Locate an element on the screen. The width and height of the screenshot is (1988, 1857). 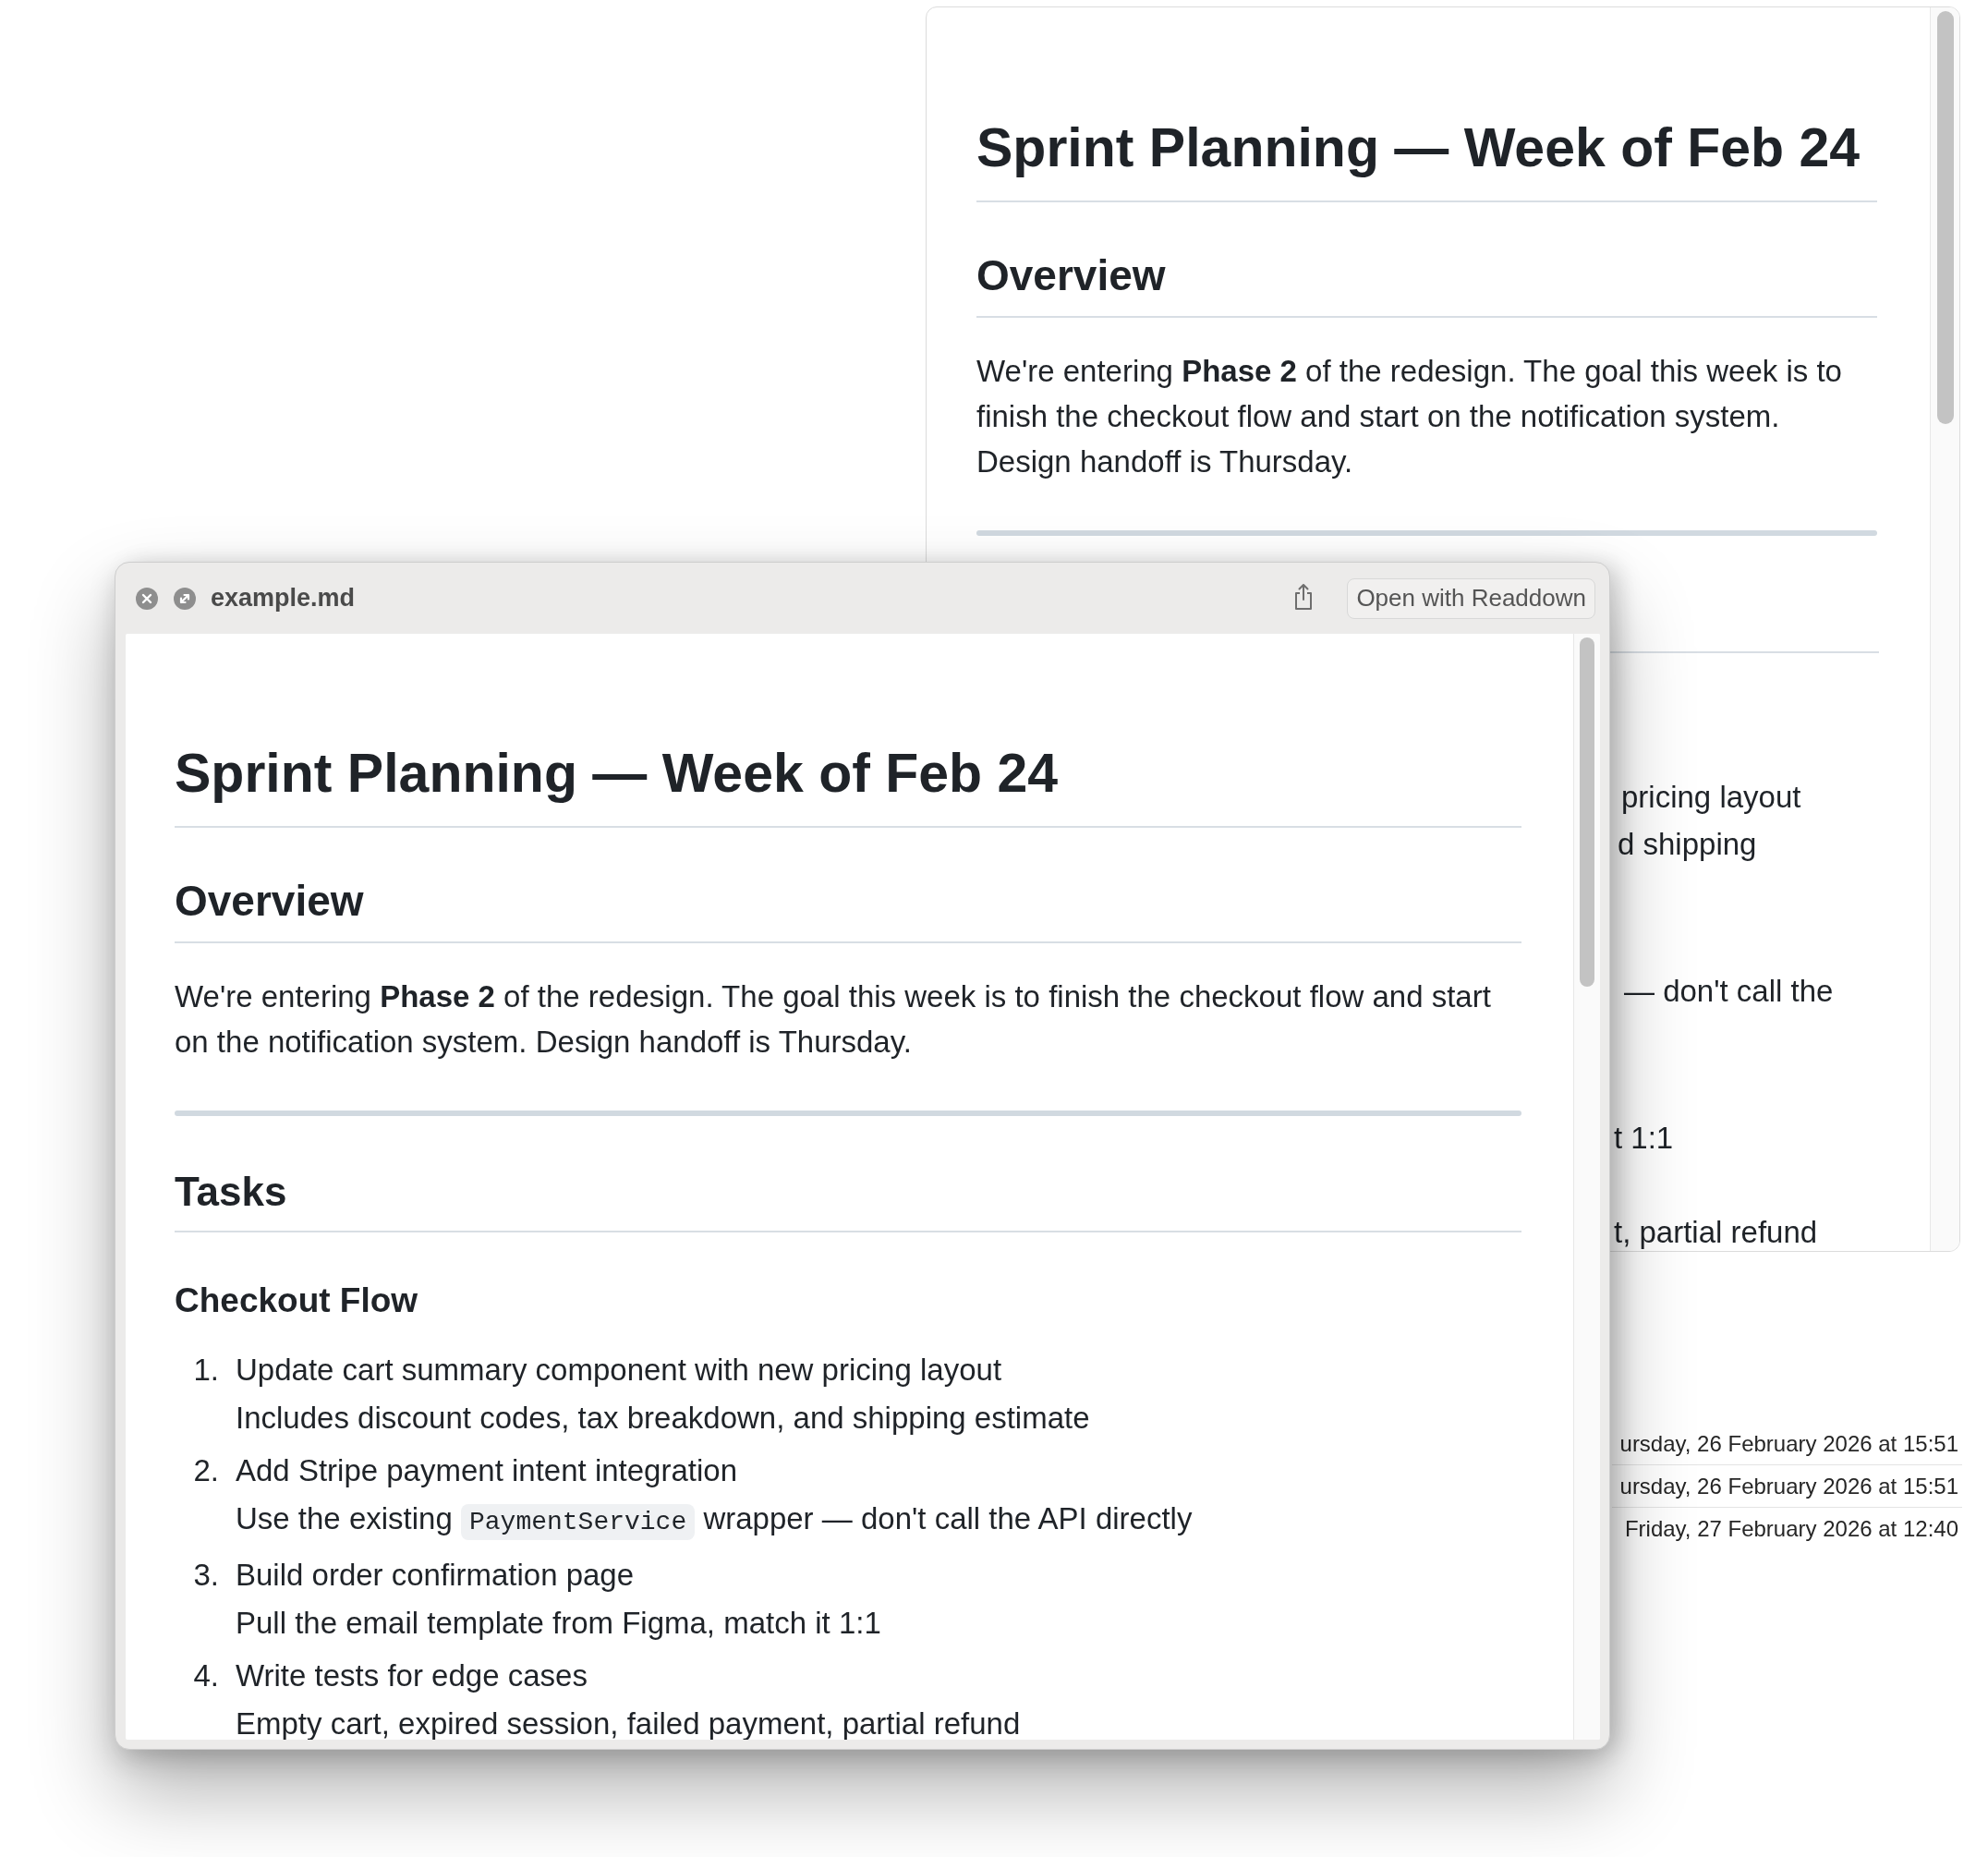
list-number: 2. is located at coordinates (206, 1470).